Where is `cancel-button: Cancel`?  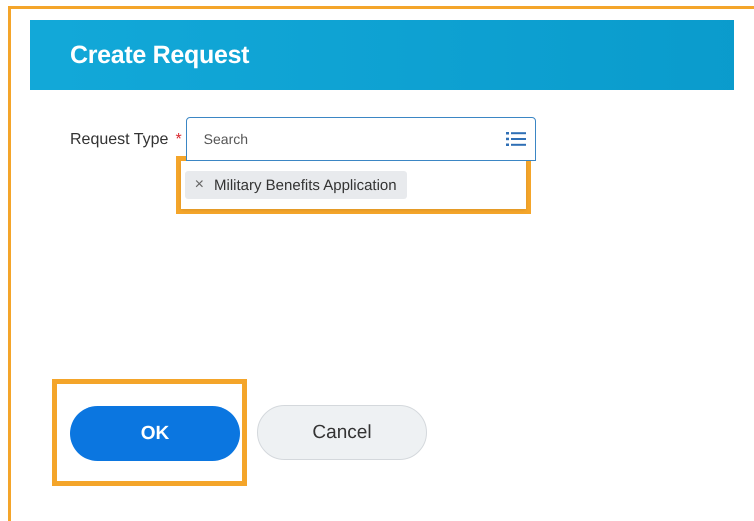 cancel-button: Cancel is located at coordinates (342, 432).